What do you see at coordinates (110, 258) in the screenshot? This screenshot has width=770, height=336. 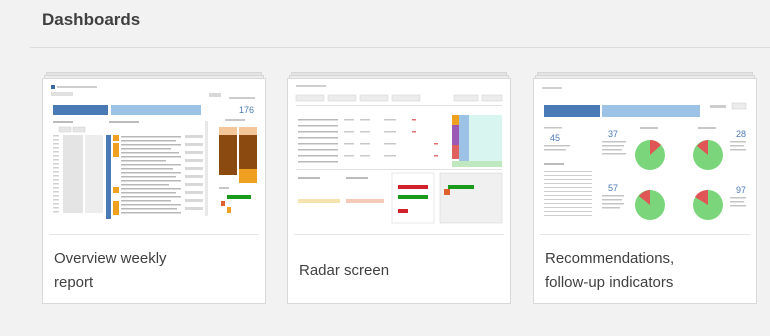 I see `card-title-line1: Overview weekly` at bounding box center [110, 258].